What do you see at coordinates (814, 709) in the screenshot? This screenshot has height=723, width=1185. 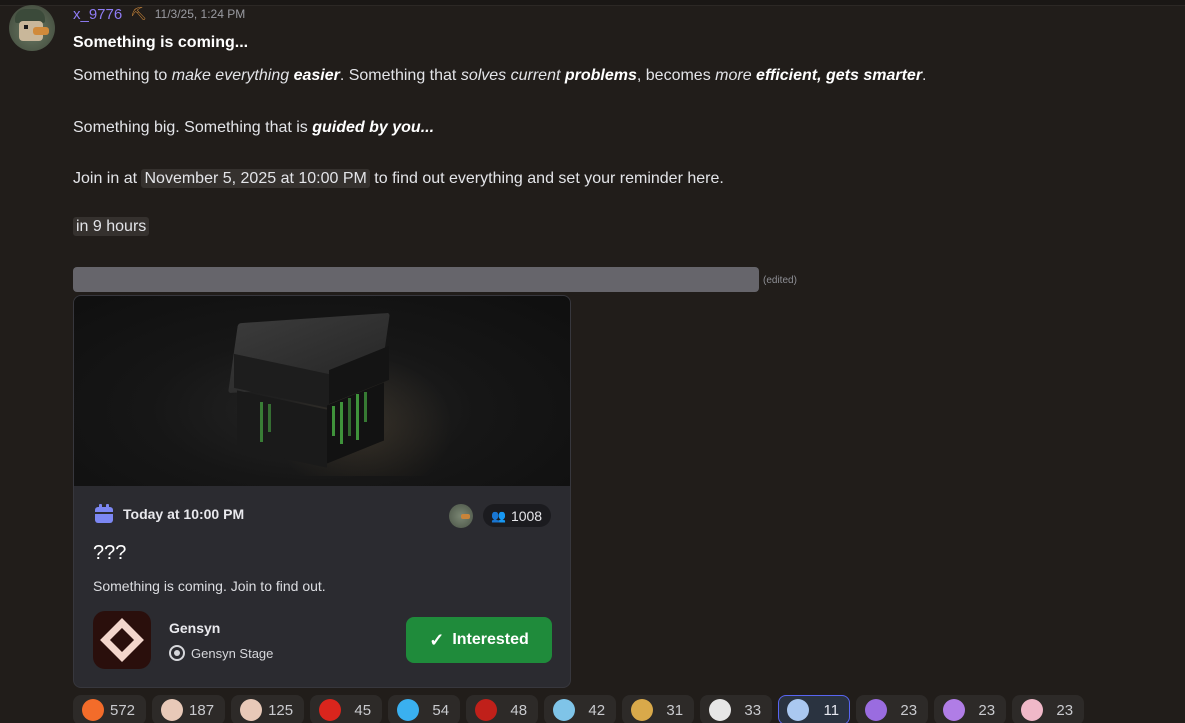 I see `reaction-button: 11` at bounding box center [814, 709].